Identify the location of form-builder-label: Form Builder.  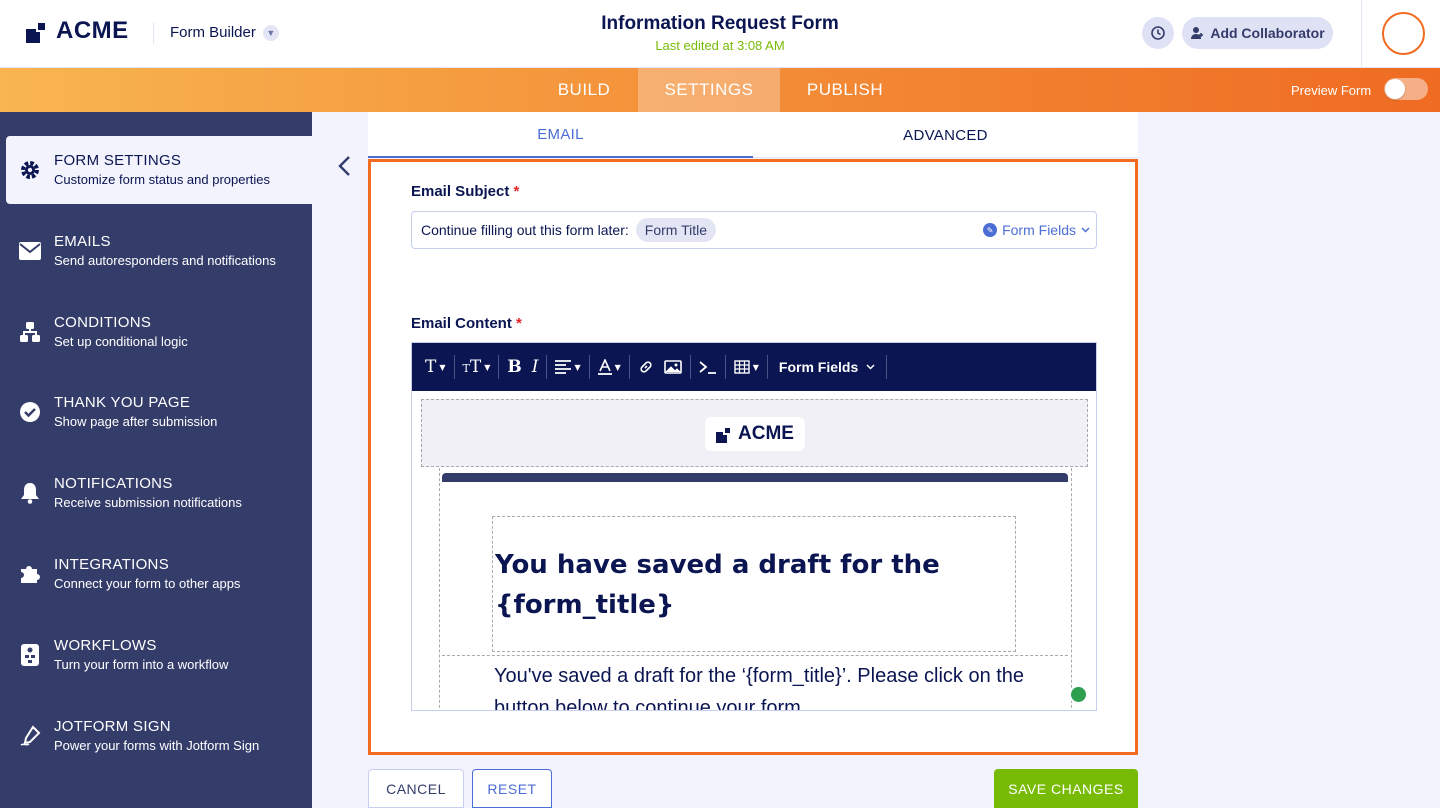
(213, 32).